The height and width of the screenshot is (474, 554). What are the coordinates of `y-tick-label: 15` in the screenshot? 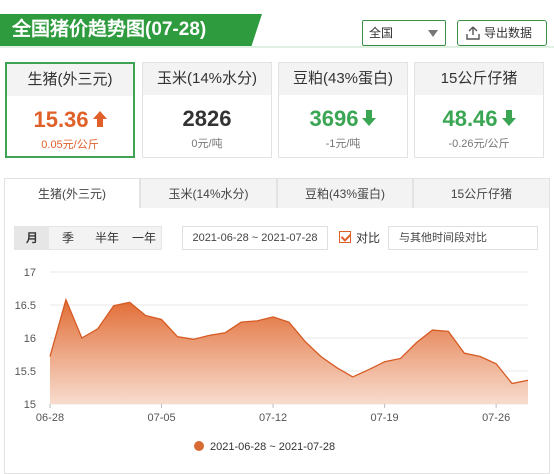 It's located at (30, 405).